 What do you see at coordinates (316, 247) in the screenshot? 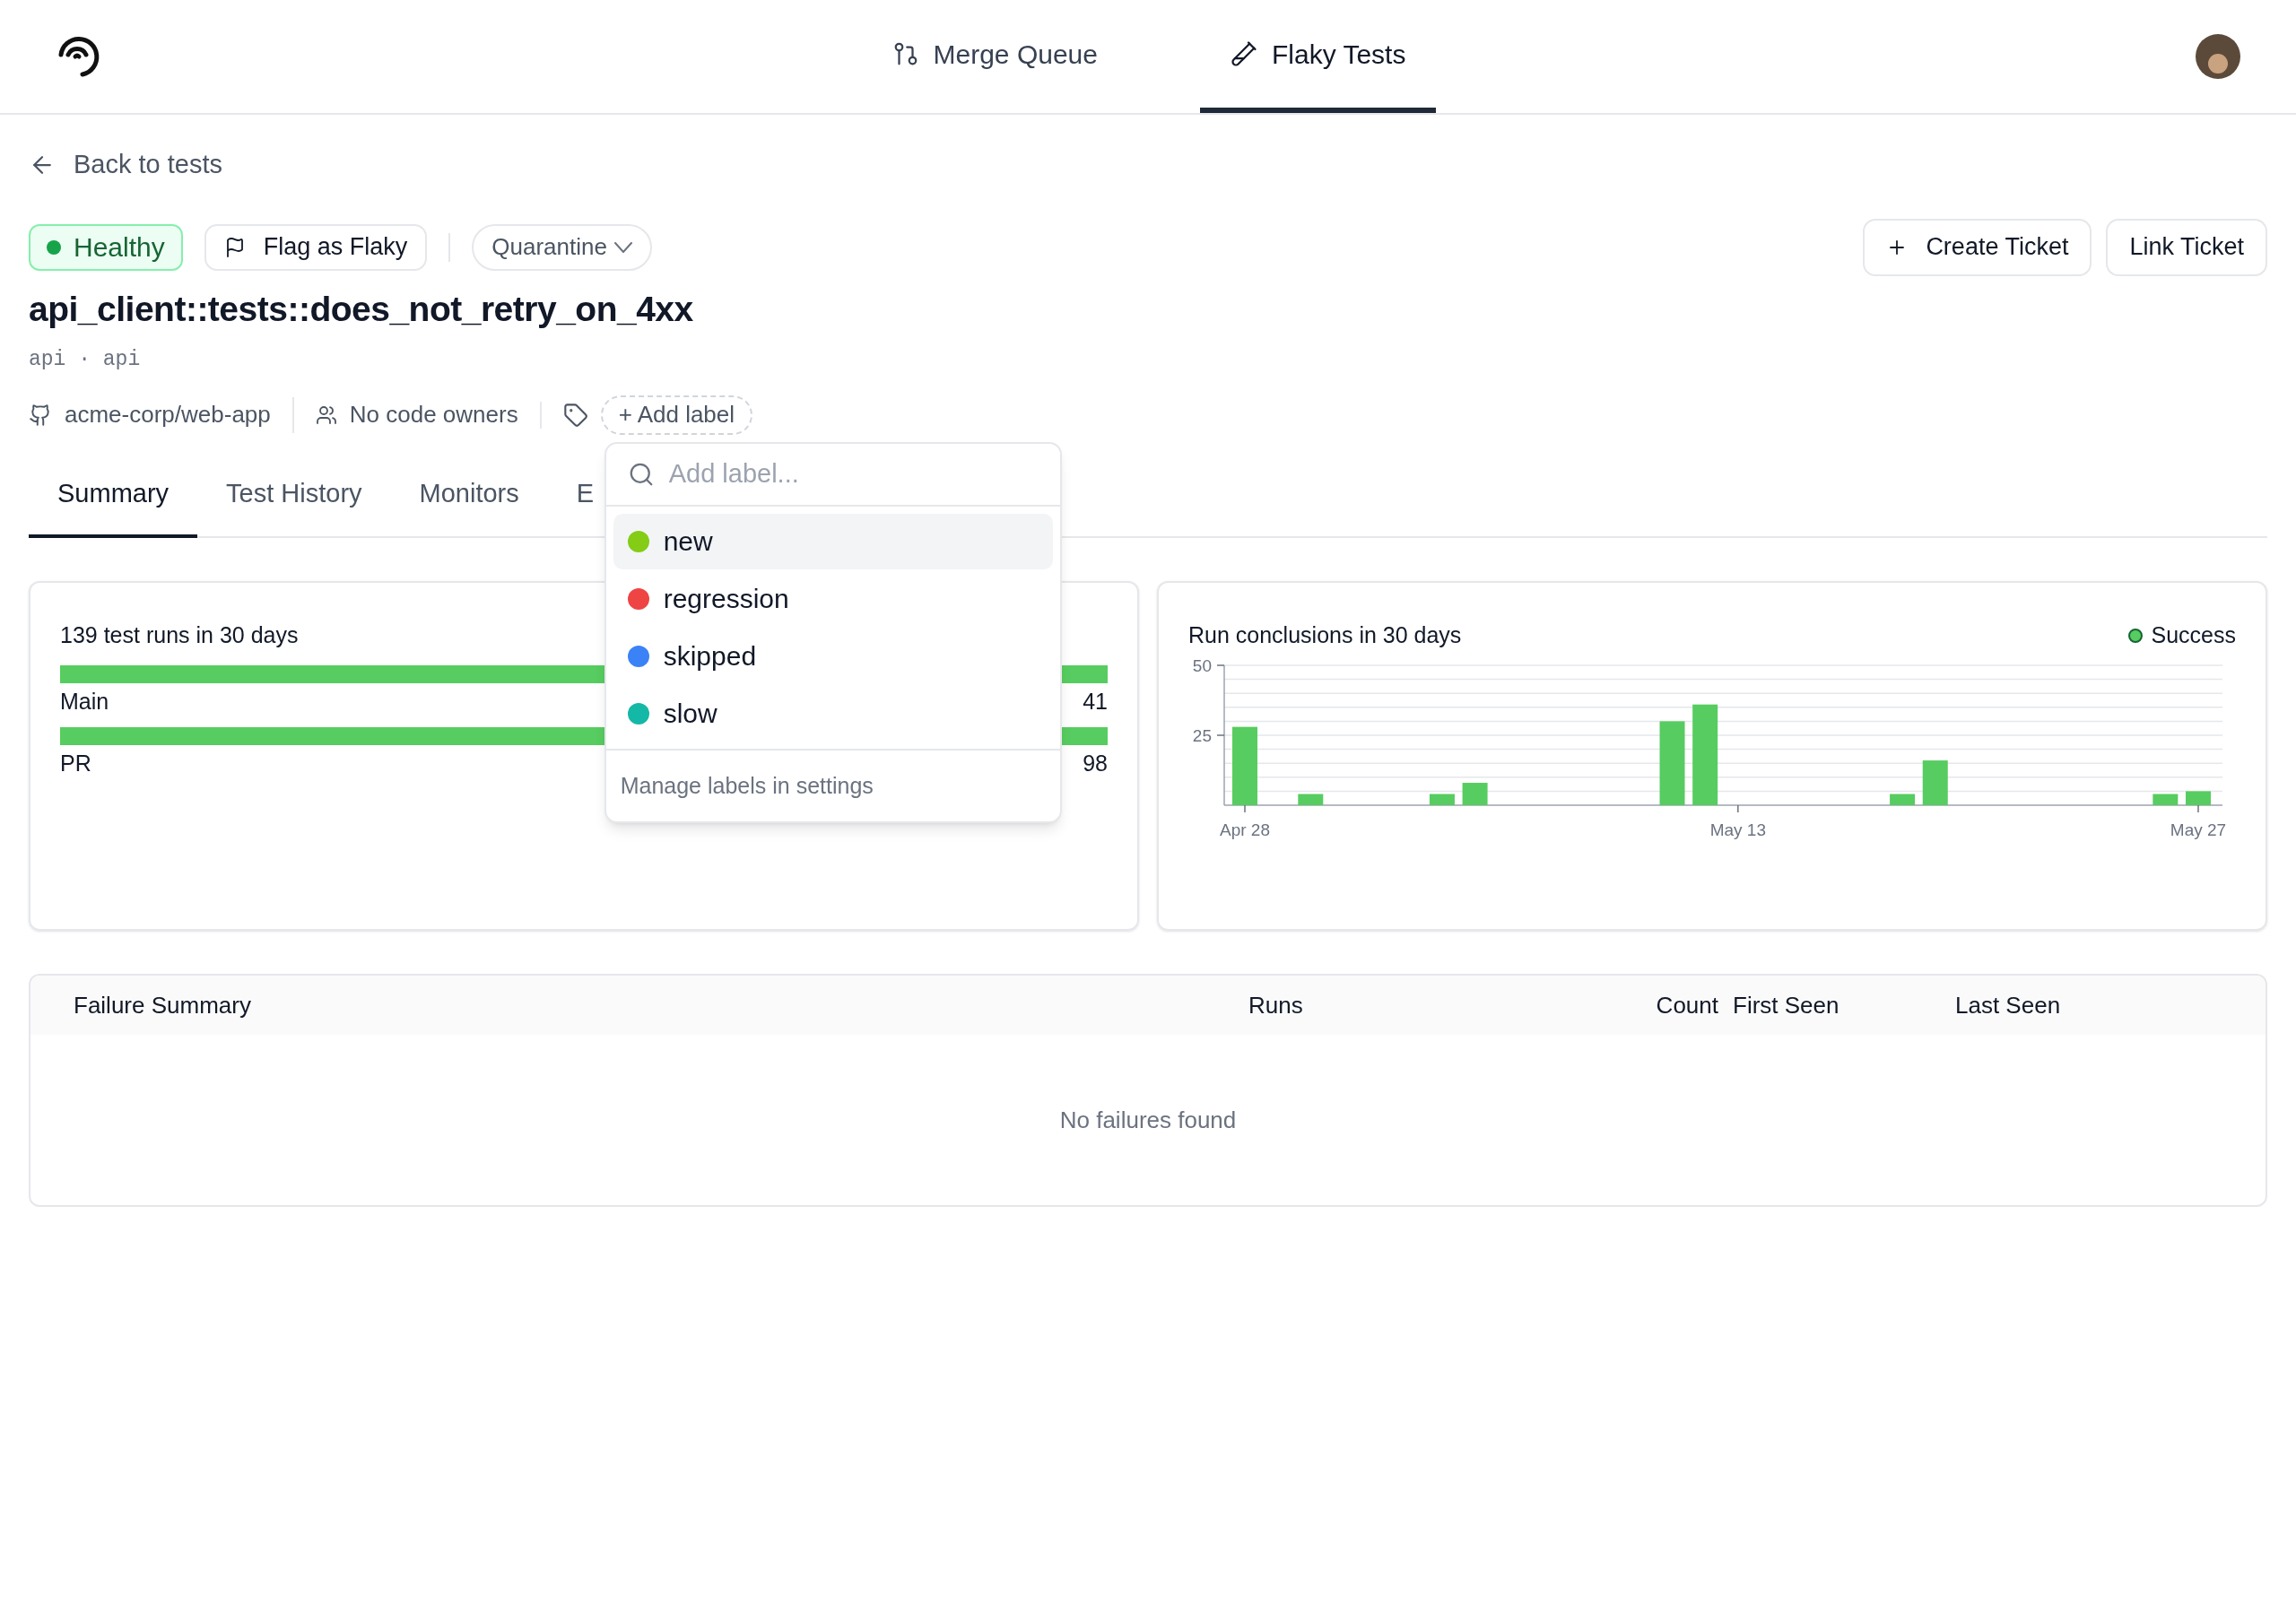
I see `flag-button: Flag as Flaky` at bounding box center [316, 247].